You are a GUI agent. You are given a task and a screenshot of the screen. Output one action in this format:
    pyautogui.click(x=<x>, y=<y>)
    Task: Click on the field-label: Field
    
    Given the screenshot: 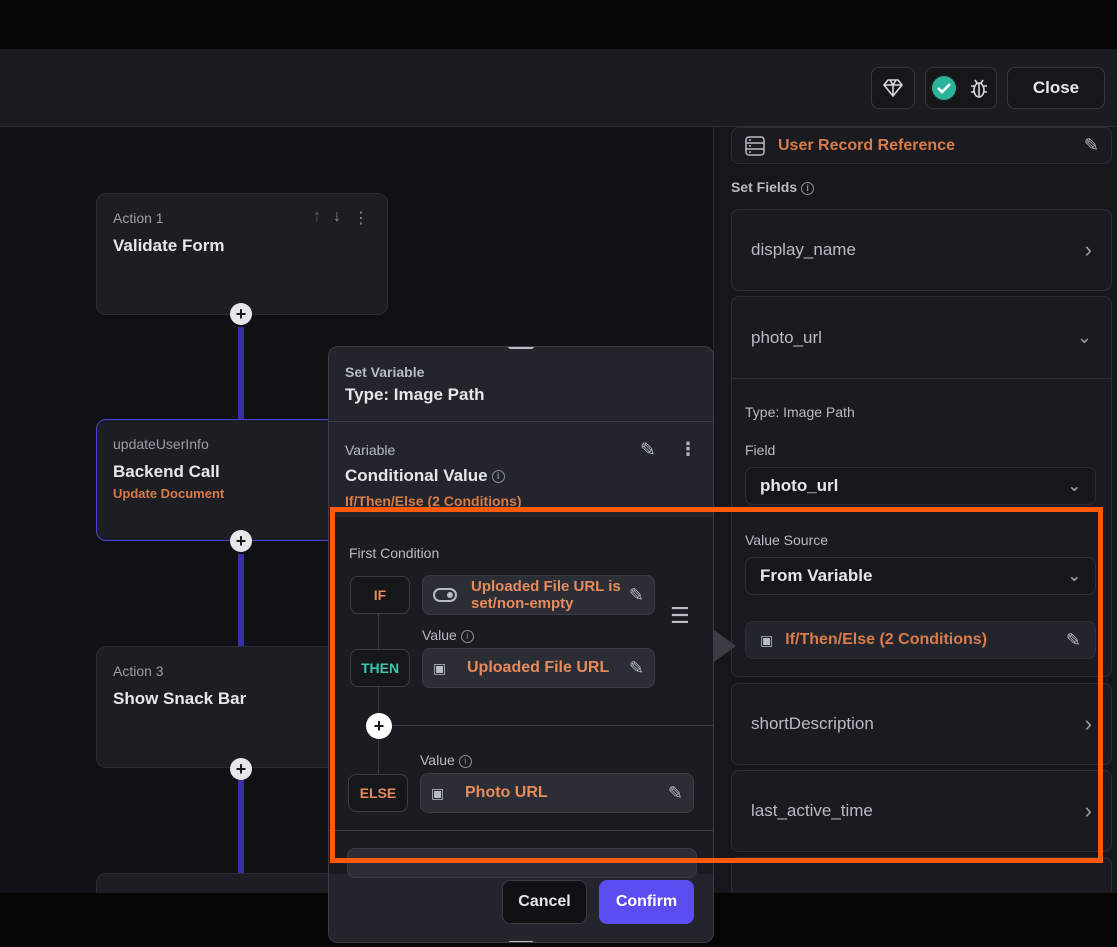 What is the action you would take?
    pyautogui.click(x=760, y=450)
    